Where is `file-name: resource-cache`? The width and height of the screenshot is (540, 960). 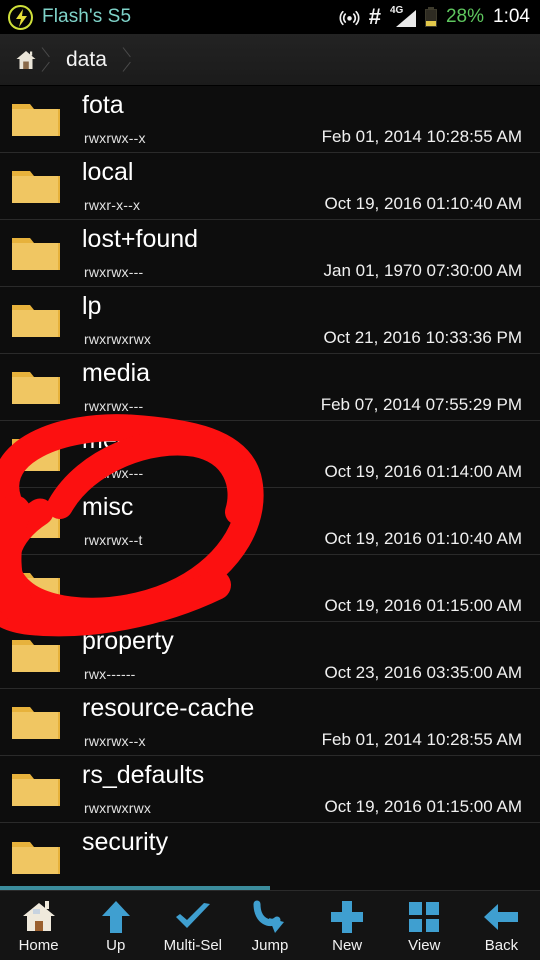 file-name: resource-cache is located at coordinates (168, 708).